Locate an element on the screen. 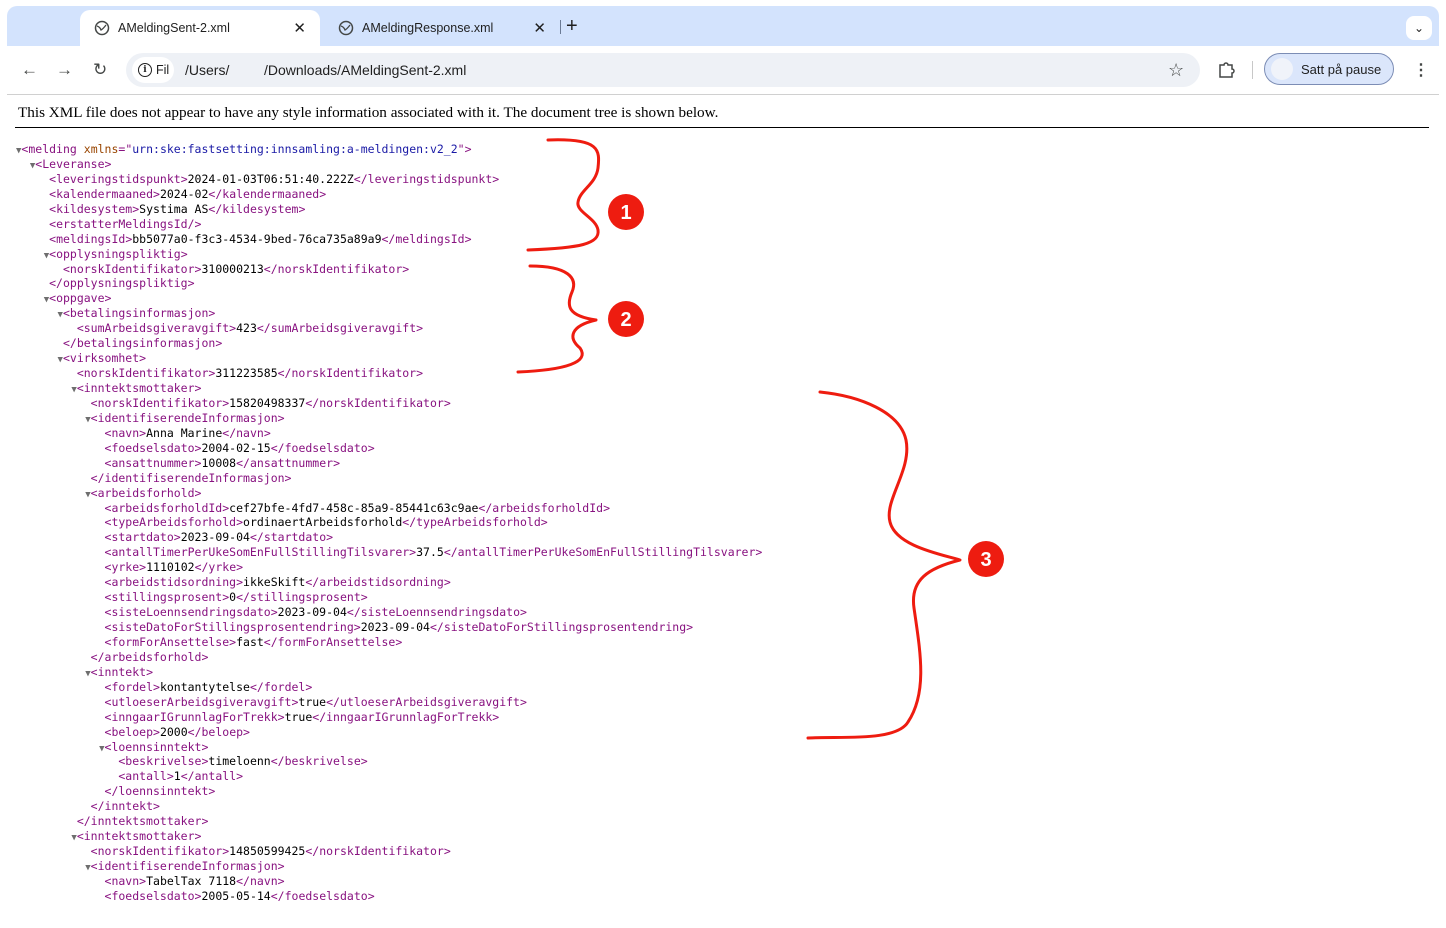 The image size is (1446, 928). xml-text-value: ordinaertArbeidsforhold is located at coordinates (323, 522).